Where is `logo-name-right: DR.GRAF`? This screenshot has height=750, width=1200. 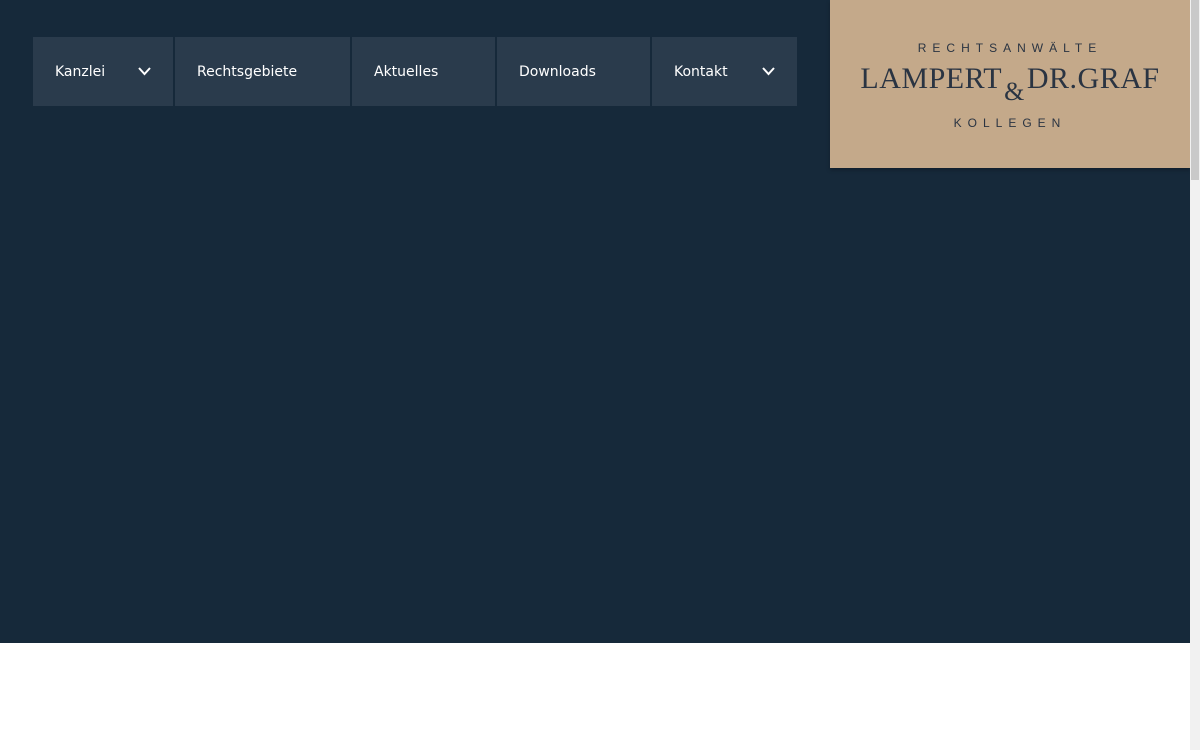 logo-name-right: DR.GRAF is located at coordinates (1093, 78).